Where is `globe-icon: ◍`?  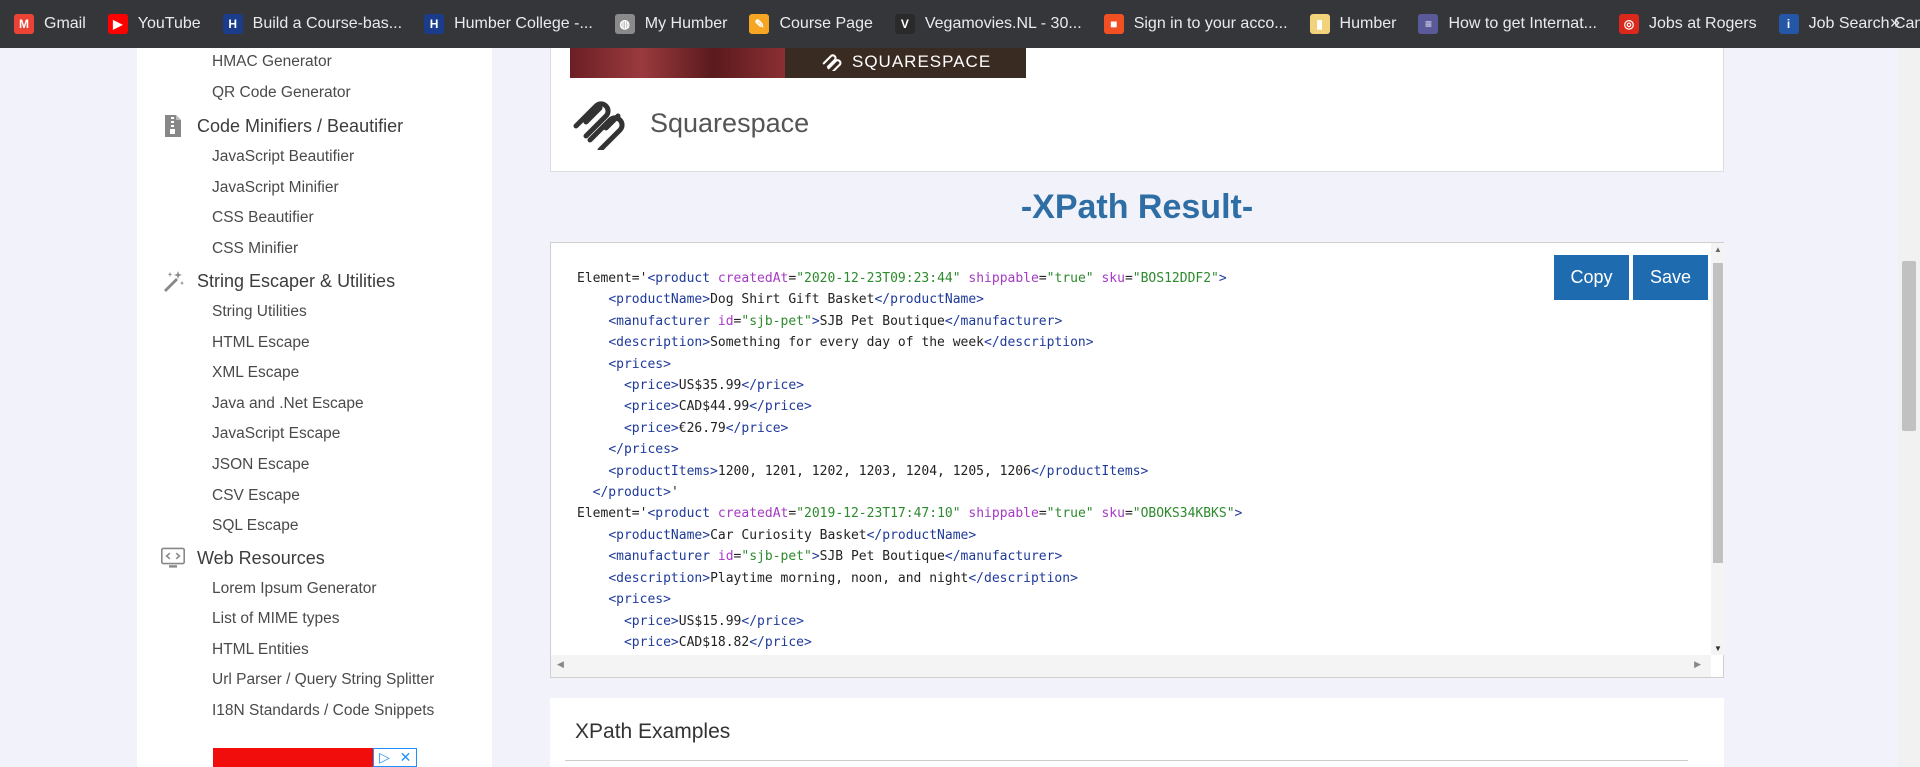
globe-icon: ◍ is located at coordinates (624, 24).